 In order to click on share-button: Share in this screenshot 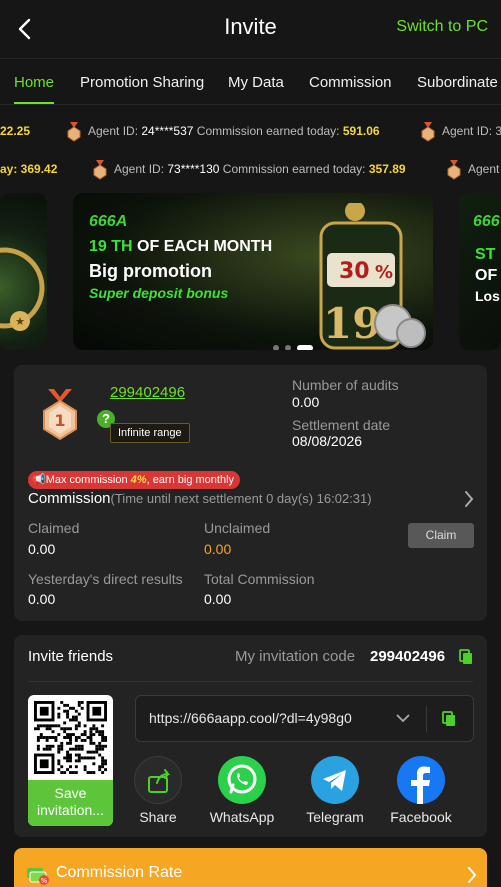, I will do `click(158, 790)`.